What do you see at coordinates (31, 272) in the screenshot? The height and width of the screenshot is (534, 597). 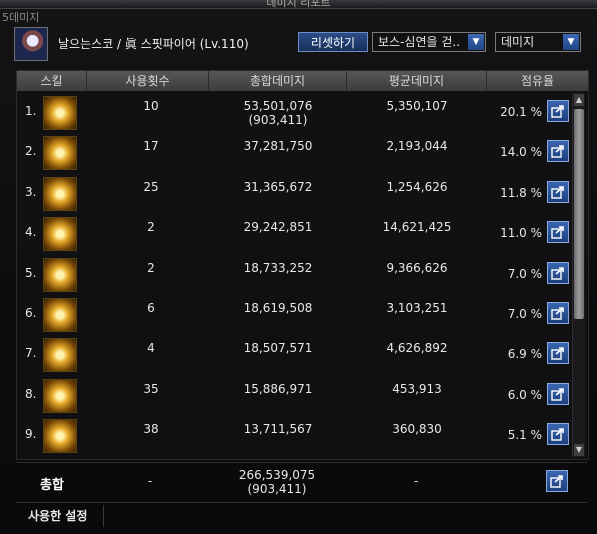 I see `row-number: 5.` at bounding box center [31, 272].